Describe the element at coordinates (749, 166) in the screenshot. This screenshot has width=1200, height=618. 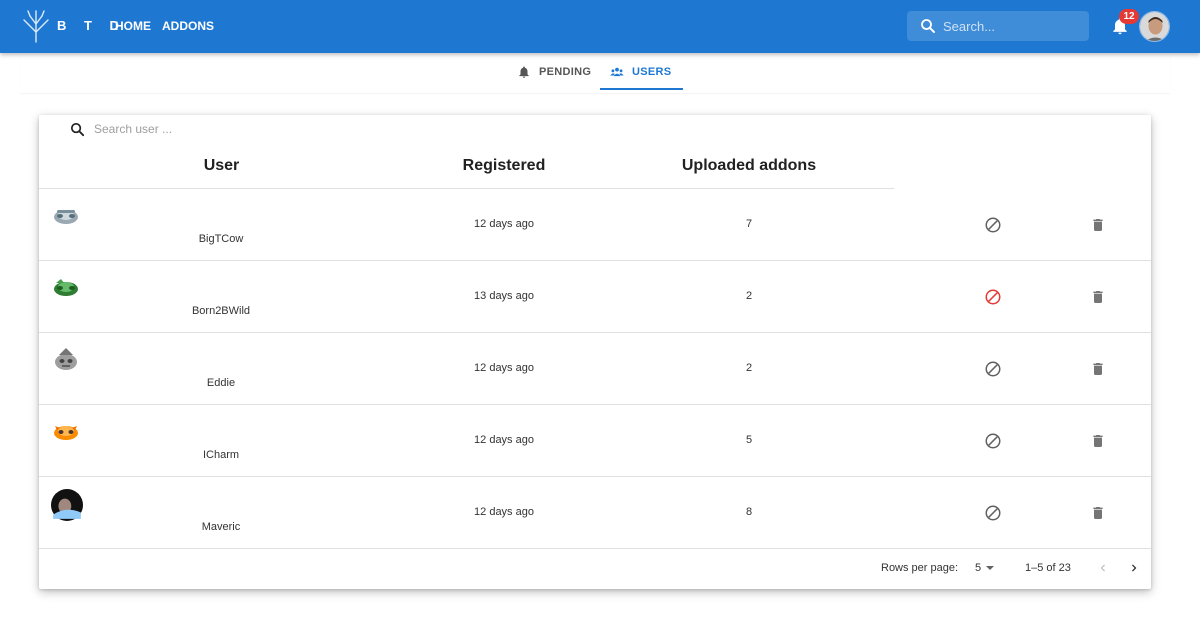
I see `column-header-uploaded-addons: Uploaded addons` at that location.